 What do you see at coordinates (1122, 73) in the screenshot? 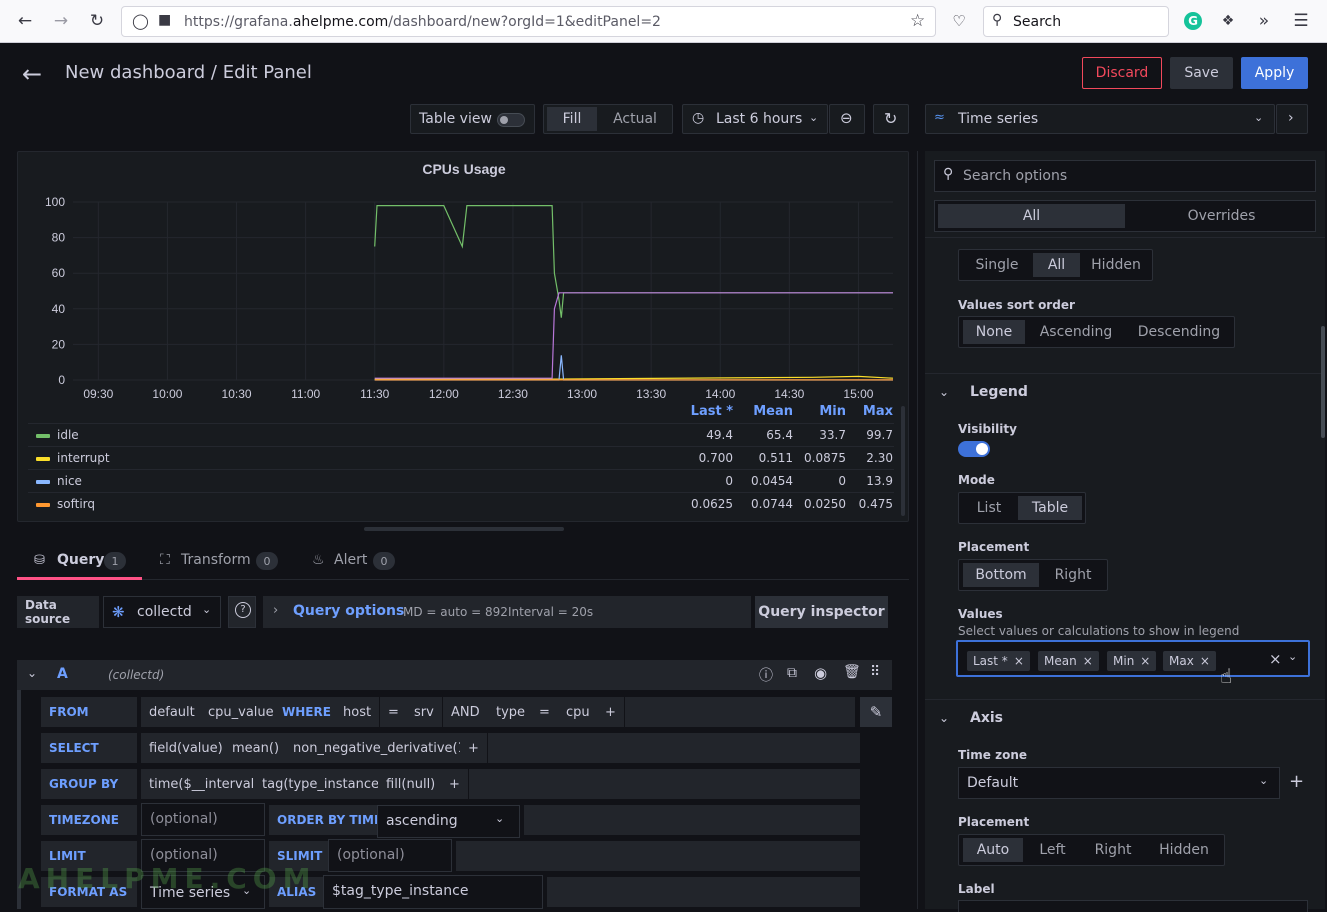
I see `discard-button: Discard` at bounding box center [1122, 73].